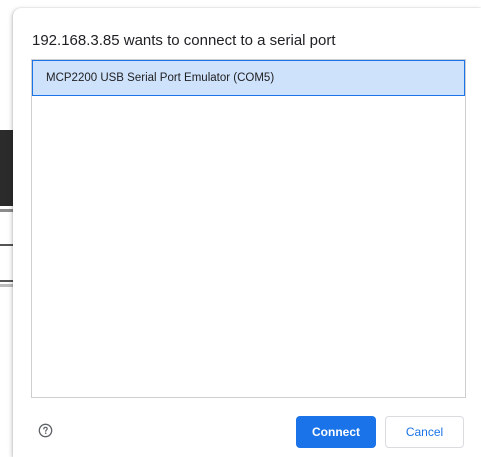 The image size is (481, 457). I want to click on help-icon, so click(45, 430).